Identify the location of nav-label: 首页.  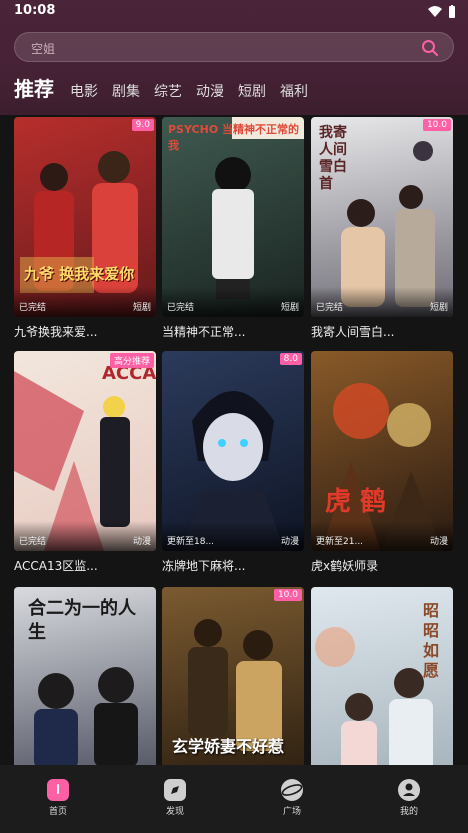
(57, 812).